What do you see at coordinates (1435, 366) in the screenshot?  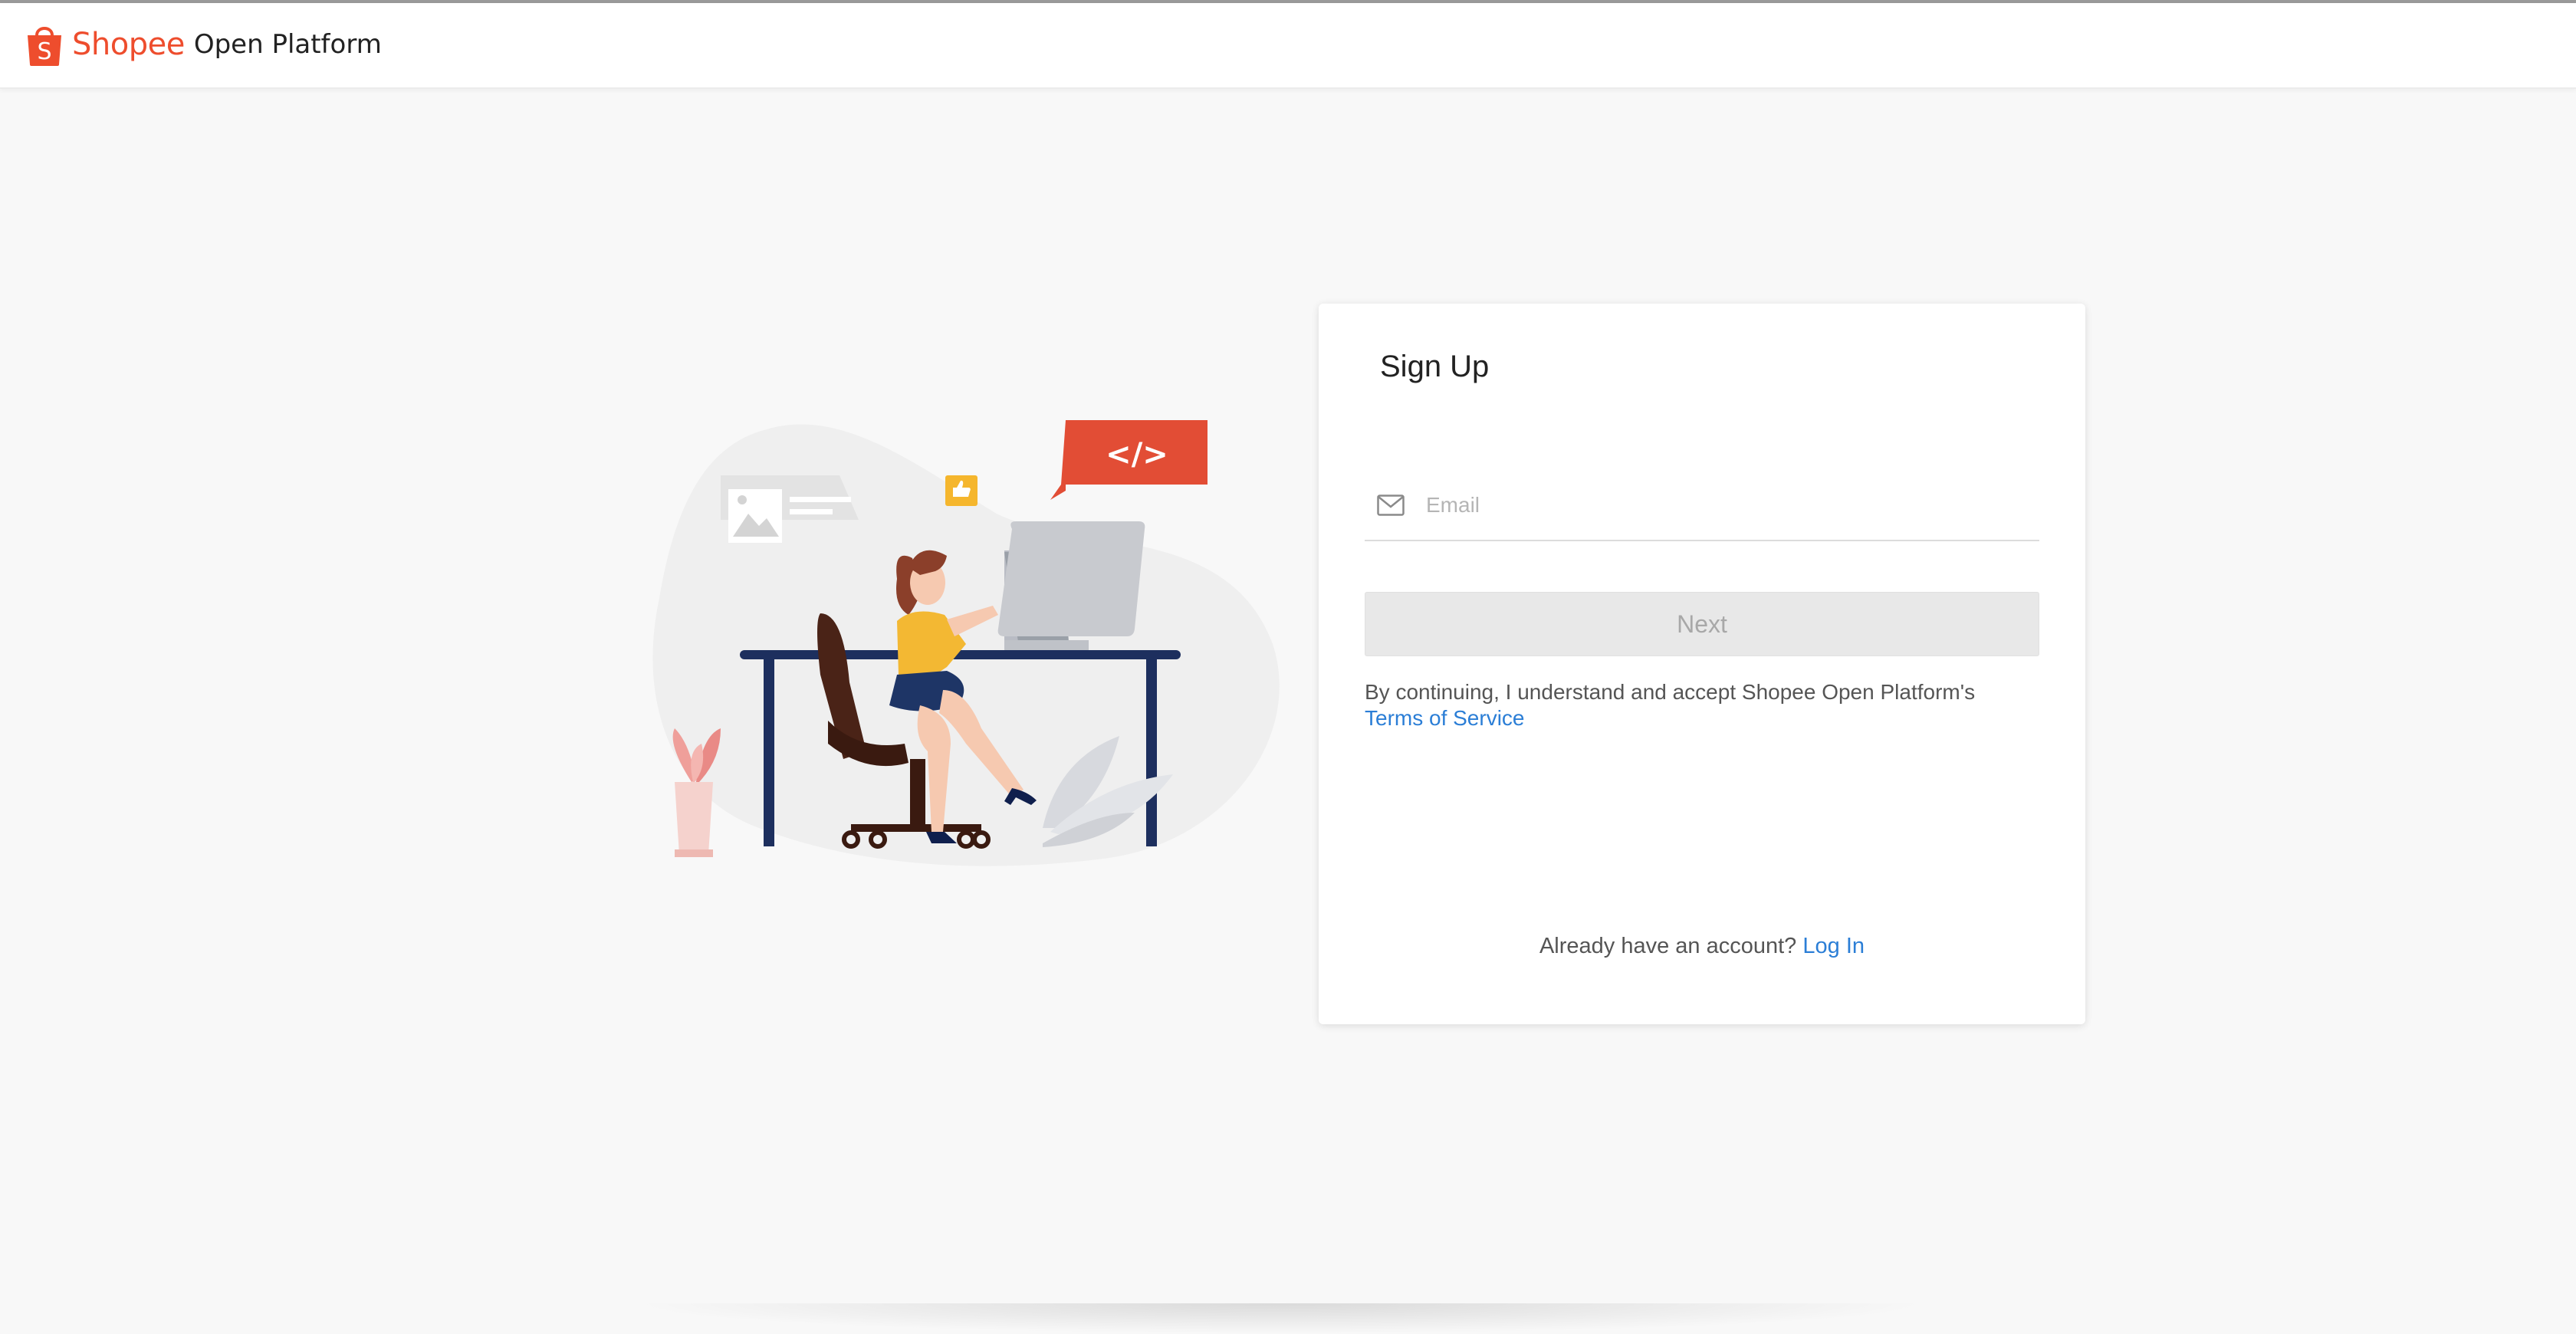 I see `signup-title: Sign Up` at bounding box center [1435, 366].